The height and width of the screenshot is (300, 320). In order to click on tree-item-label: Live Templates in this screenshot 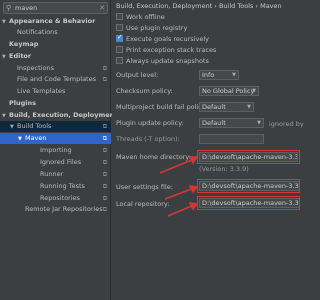, I will do `click(41, 91)`.